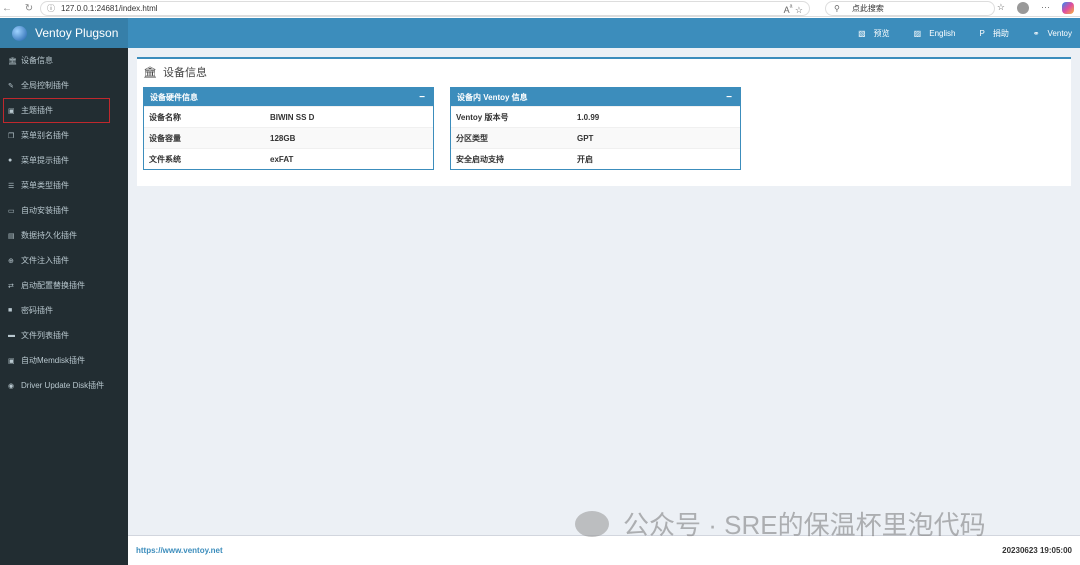 Image resolution: width=1080 pixels, height=565 pixels. Describe the element at coordinates (425, 8) in the screenshot. I see `address-bar: ⓘ 127.0.0.1:24681/index.html Aᵃ ☆` at that location.